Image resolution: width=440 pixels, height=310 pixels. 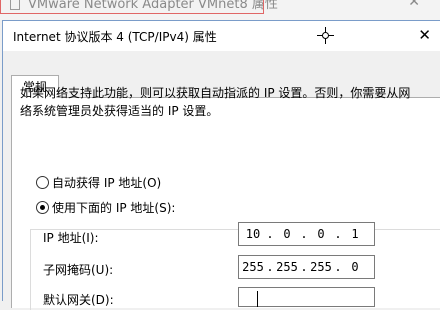 I want to click on radio-use-following-ip: 使用下面的 IP 地址(S):, so click(x=107, y=207).